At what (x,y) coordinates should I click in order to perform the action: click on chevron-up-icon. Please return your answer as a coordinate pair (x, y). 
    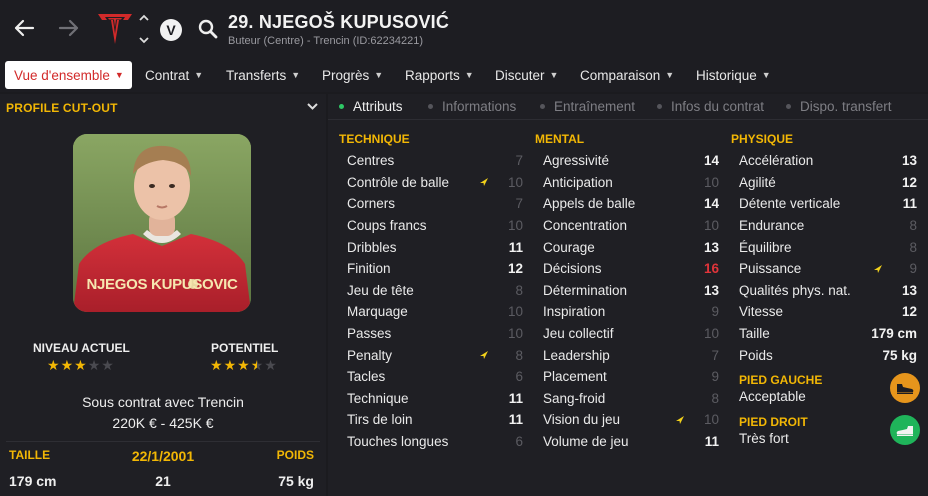
    Looking at the image, I should click on (144, 17).